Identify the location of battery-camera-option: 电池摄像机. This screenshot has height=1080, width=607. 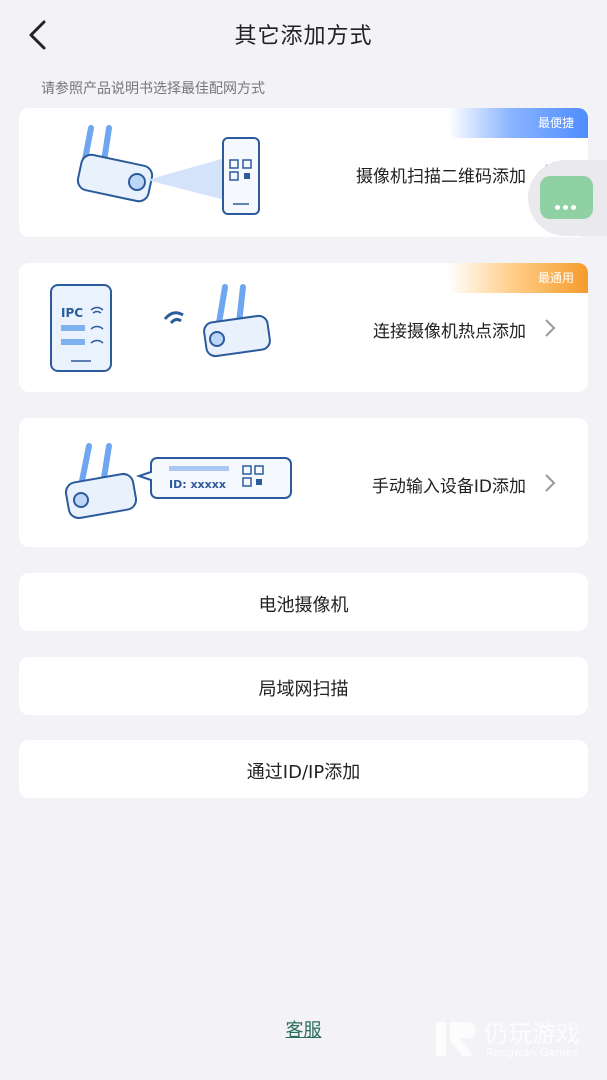
(303, 602).